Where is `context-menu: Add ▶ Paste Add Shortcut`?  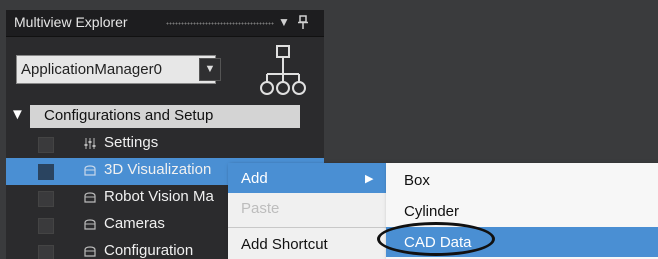
context-menu: Add ▶ Paste Add Shortcut is located at coordinates (307, 211).